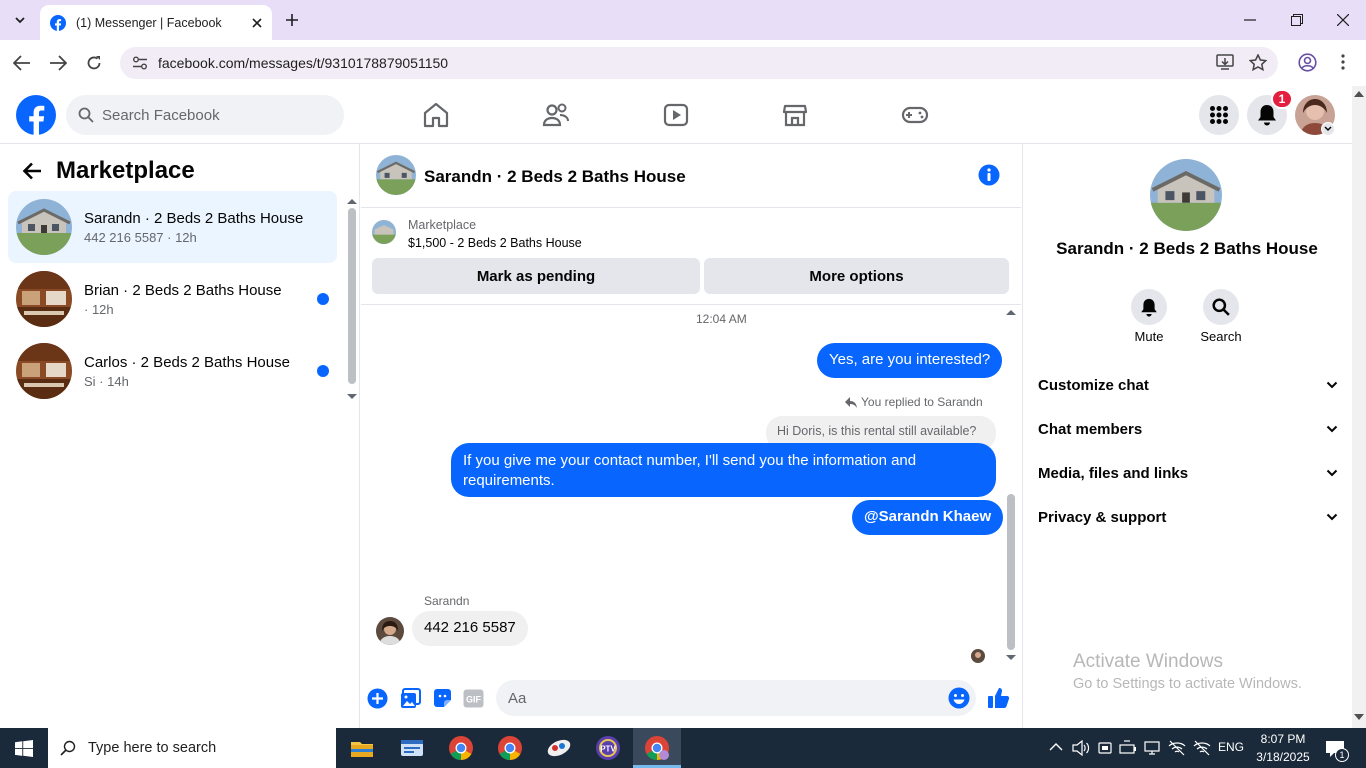 This screenshot has width=1366, height=768. What do you see at coordinates (1221, 307) in the screenshot?
I see `search-in-conversation-button` at bounding box center [1221, 307].